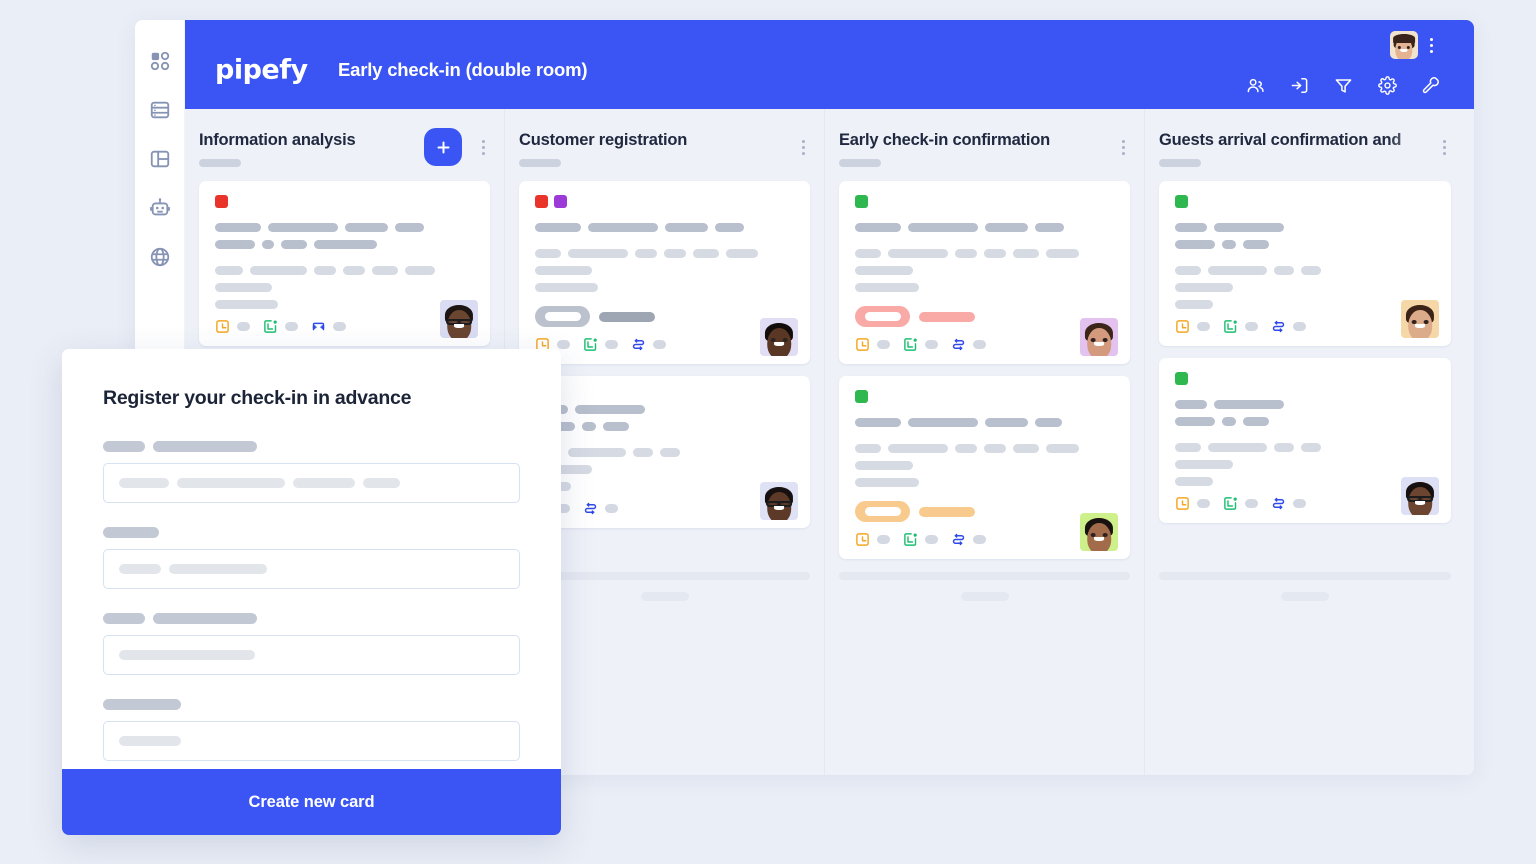 Image resolution: width=1536 pixels, height=864 pixels. Describe the element at coordinates (603, 140) in the screenshot. I see `column-title: Customer registration` at that location.